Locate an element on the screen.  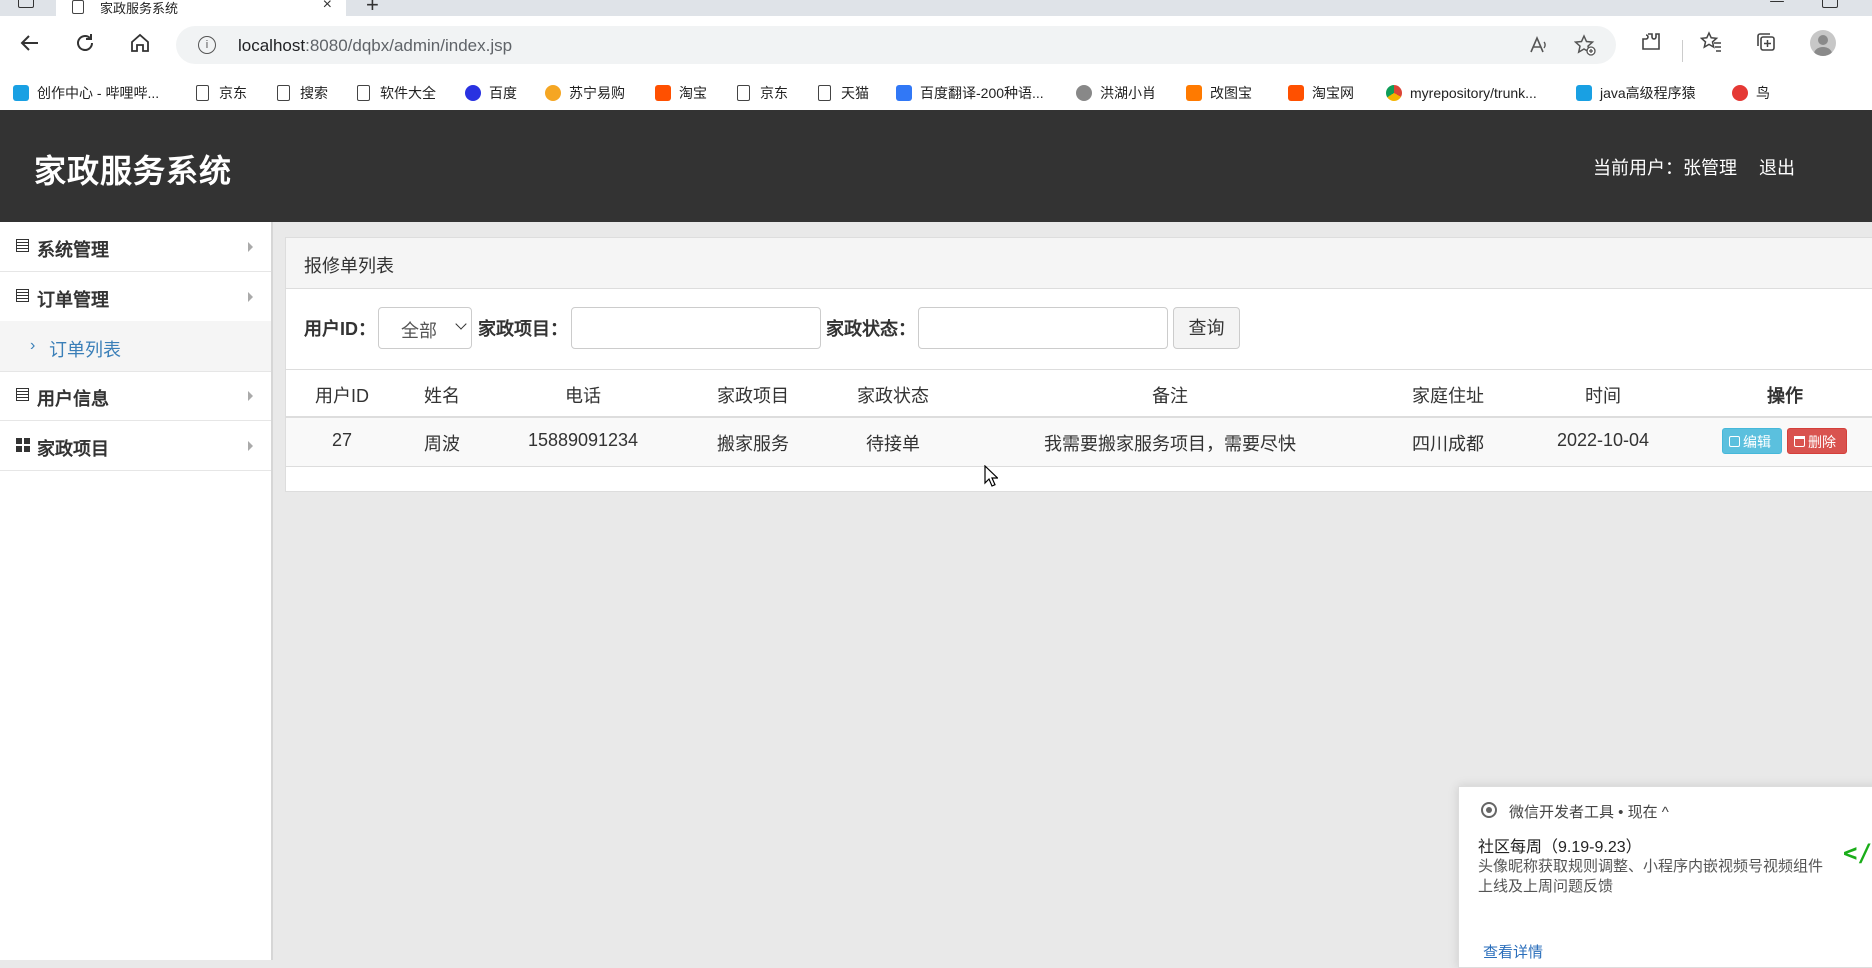
cell-user-id: 27 is located at coordinates (342, 440).